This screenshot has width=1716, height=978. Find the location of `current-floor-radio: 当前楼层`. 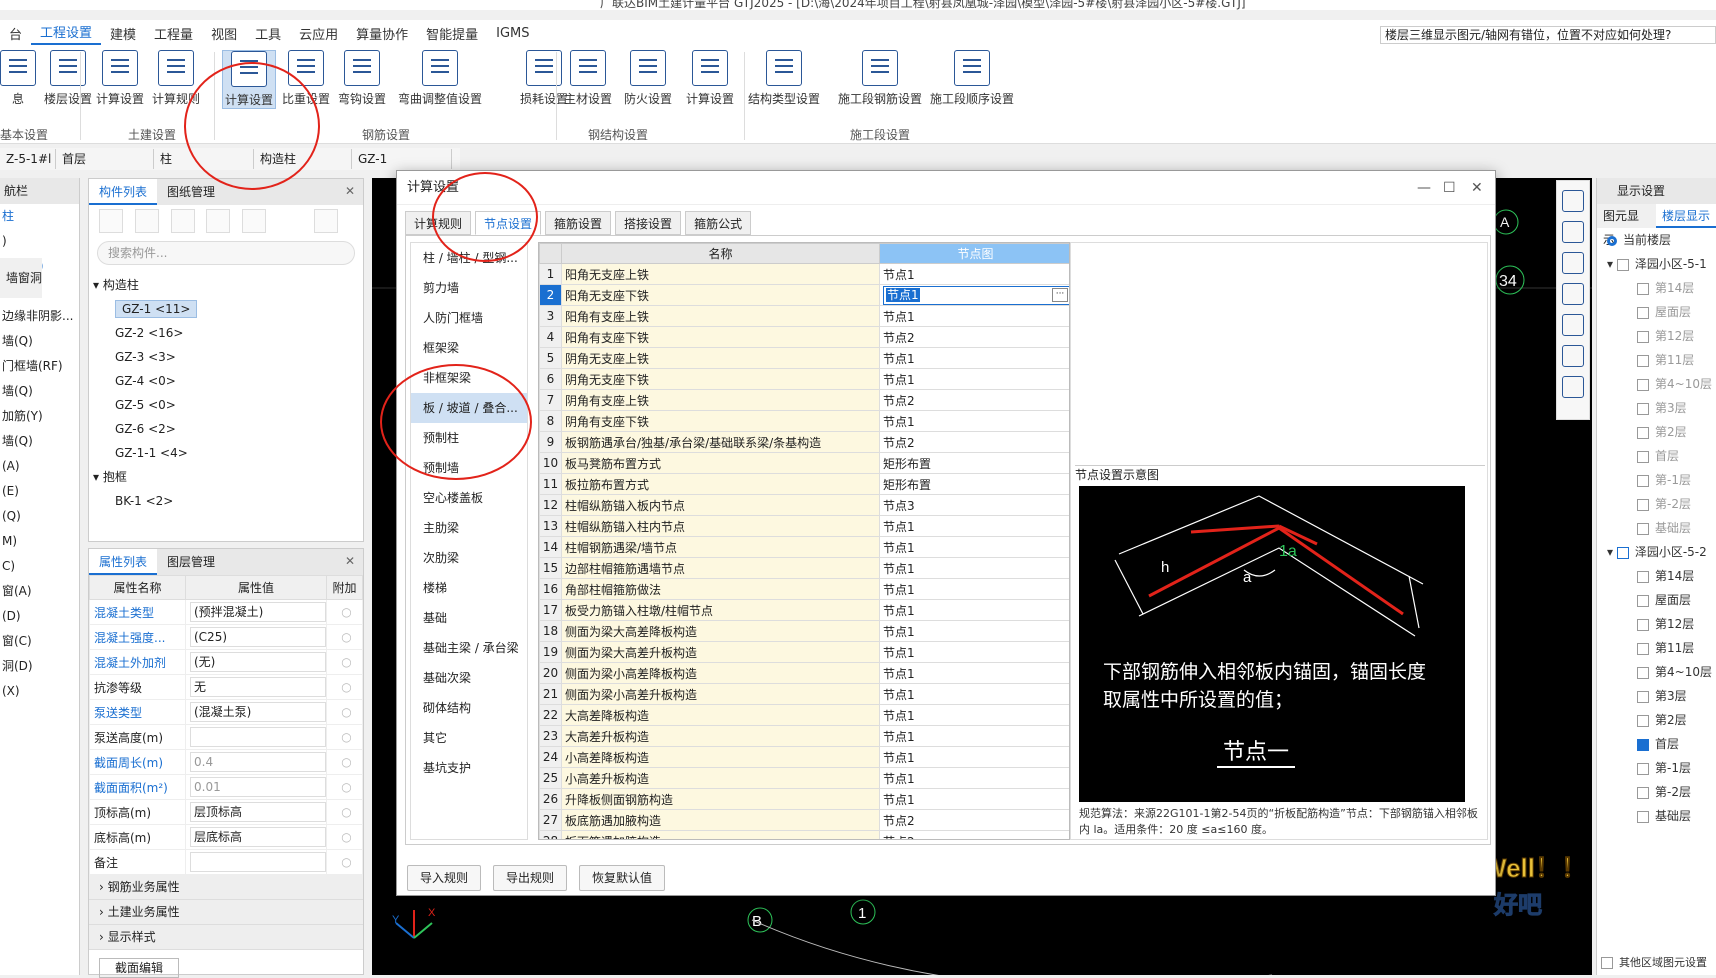

current-floor-radio: 当前楼层 is located at coordinates (1656, 240).